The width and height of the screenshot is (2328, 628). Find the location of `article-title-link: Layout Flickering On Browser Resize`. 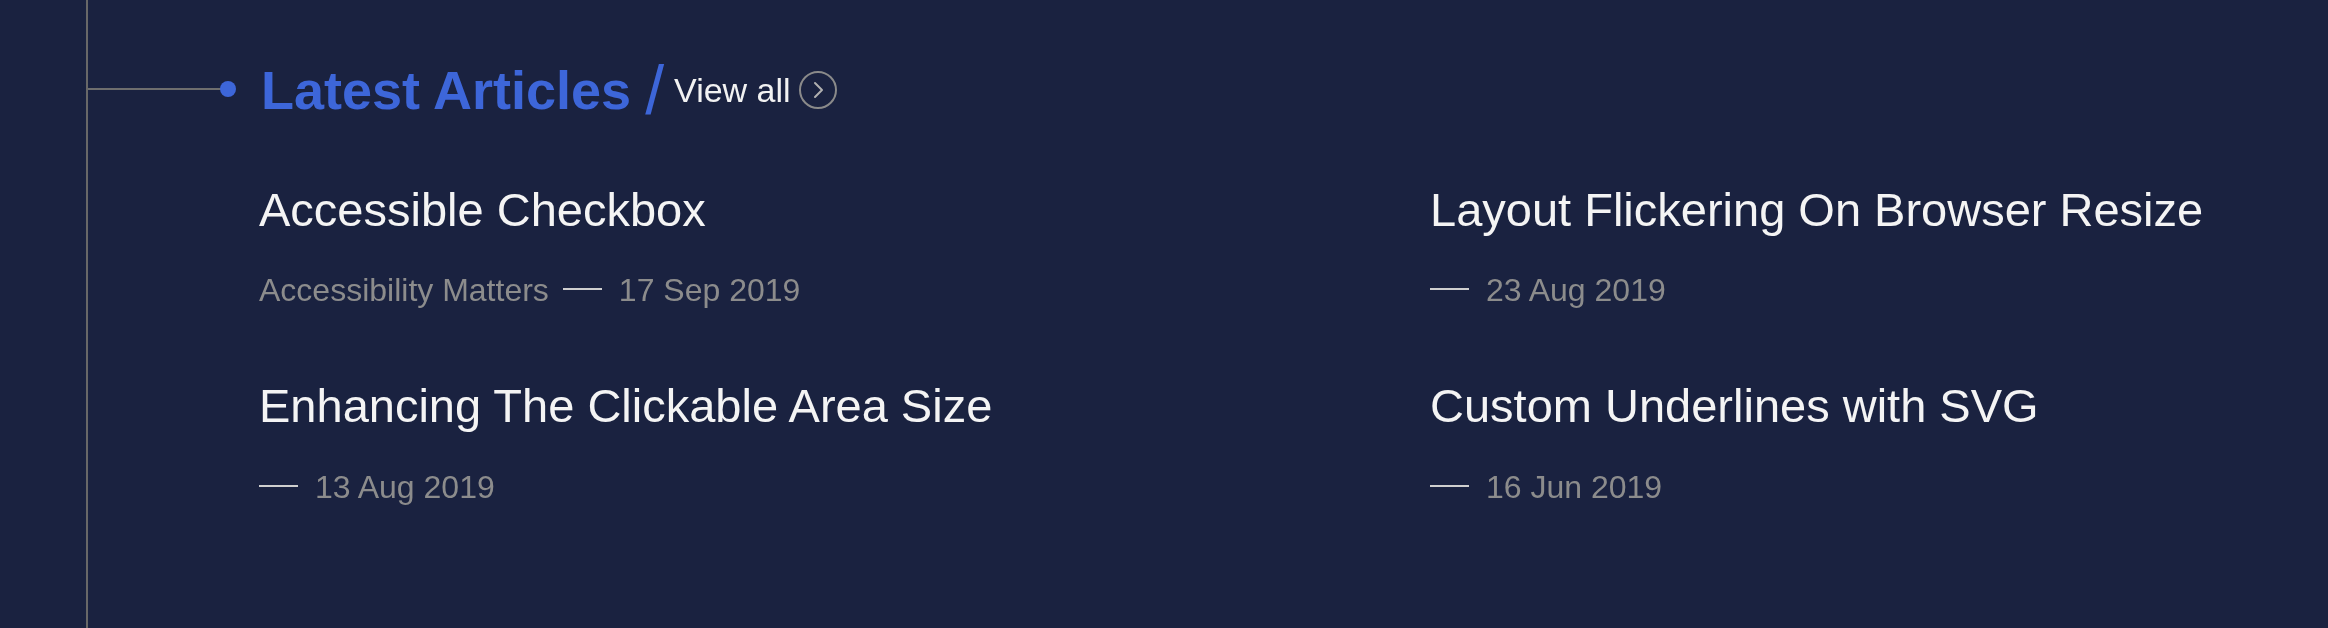

article-title-link: Layout Flickering On Browser Resize is located at coordinates (1817, 210).